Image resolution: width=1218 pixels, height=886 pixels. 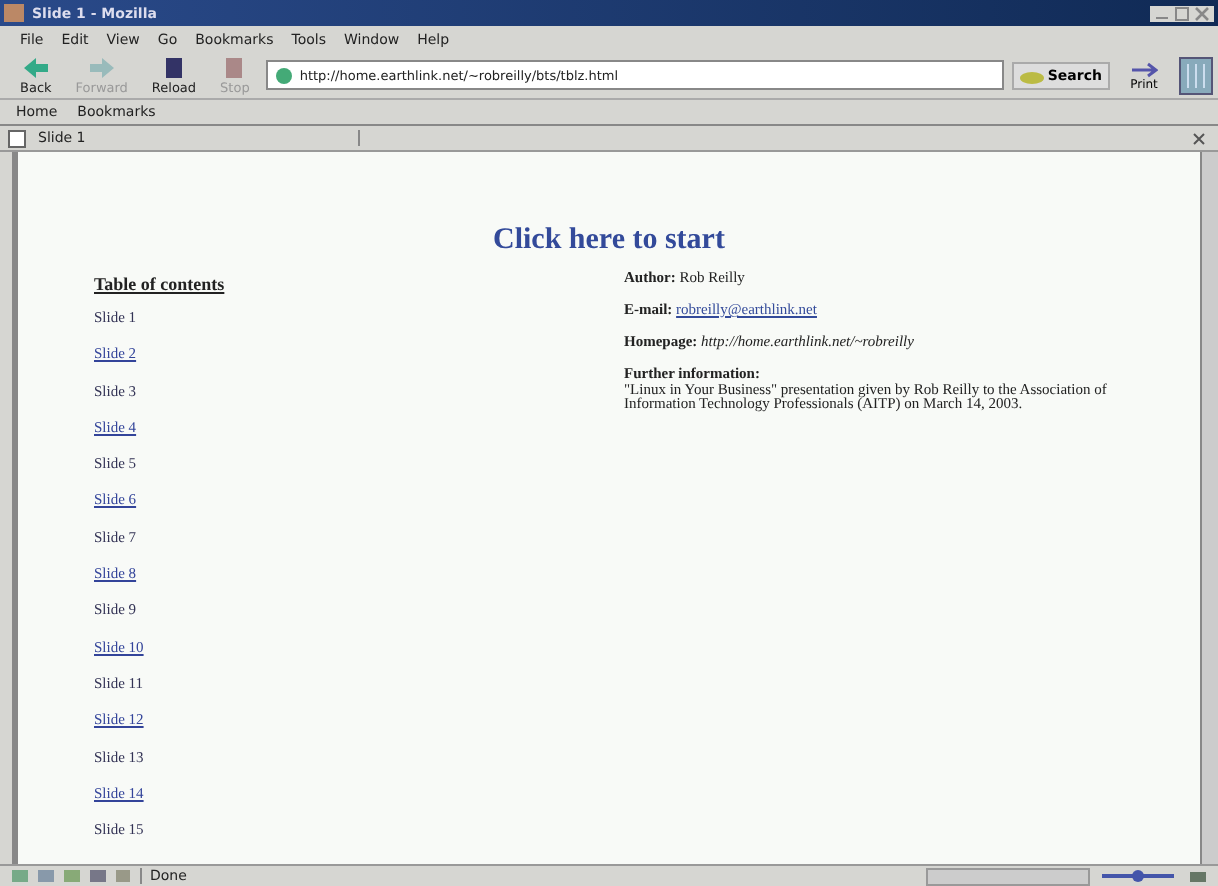 I want to click on site-icon, so click(x=283, y=75).